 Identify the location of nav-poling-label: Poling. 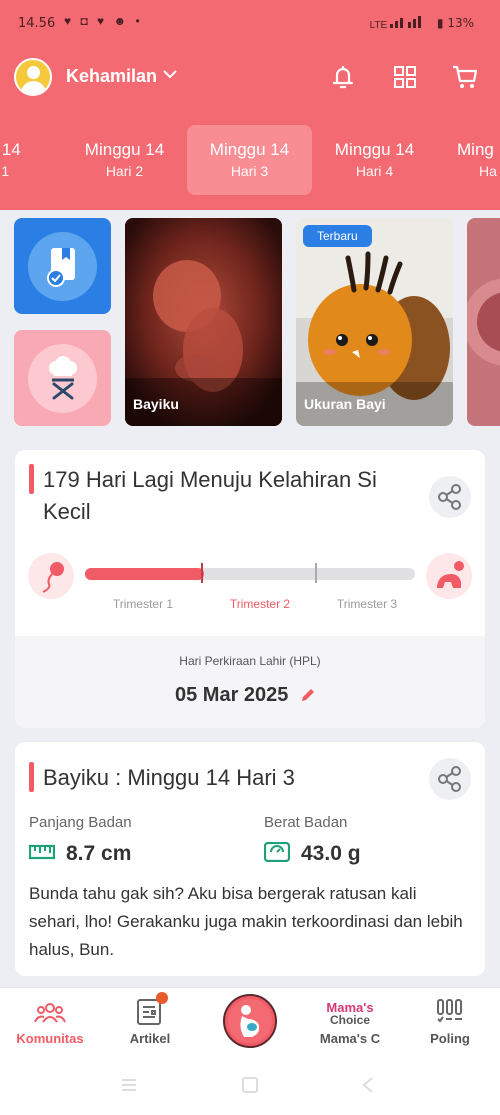
(450, 1038).